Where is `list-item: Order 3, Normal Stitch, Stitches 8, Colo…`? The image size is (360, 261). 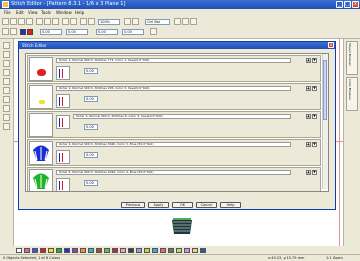 list-item: Order 3, Normal Stitch, Stitches 8, Colo… is located at coordinates (174, 124).